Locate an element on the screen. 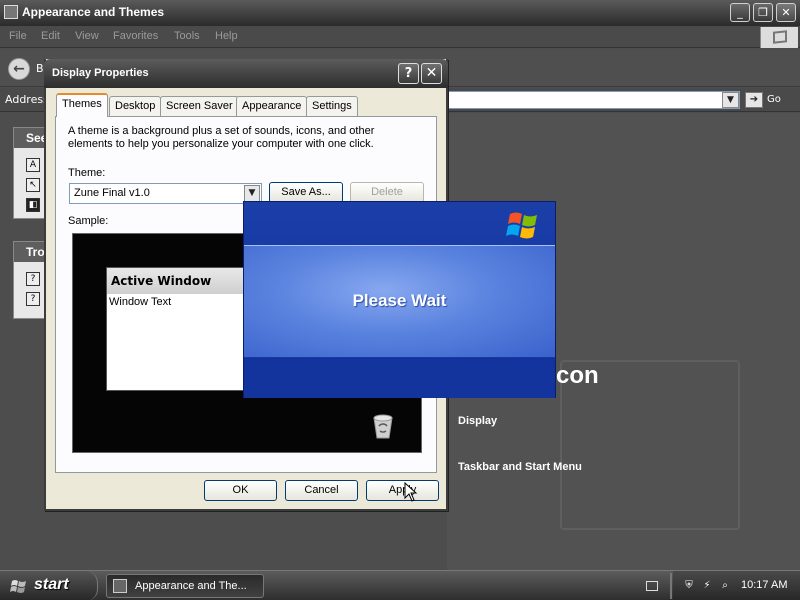  troubleshooters-pane: Tro ? ? is located at coordinates (30, 280).